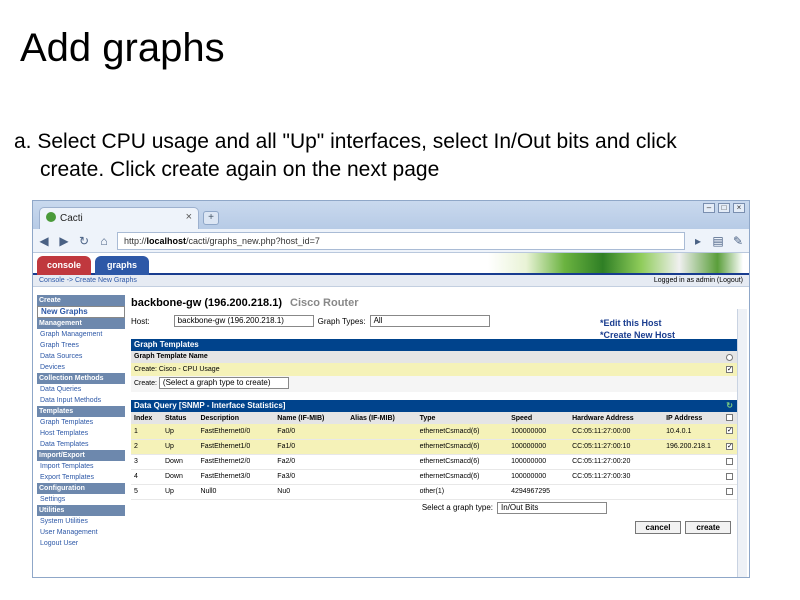 This screenshot has width=800, height=600. I want to click on close-window-icon: ×, so click(739, 208).